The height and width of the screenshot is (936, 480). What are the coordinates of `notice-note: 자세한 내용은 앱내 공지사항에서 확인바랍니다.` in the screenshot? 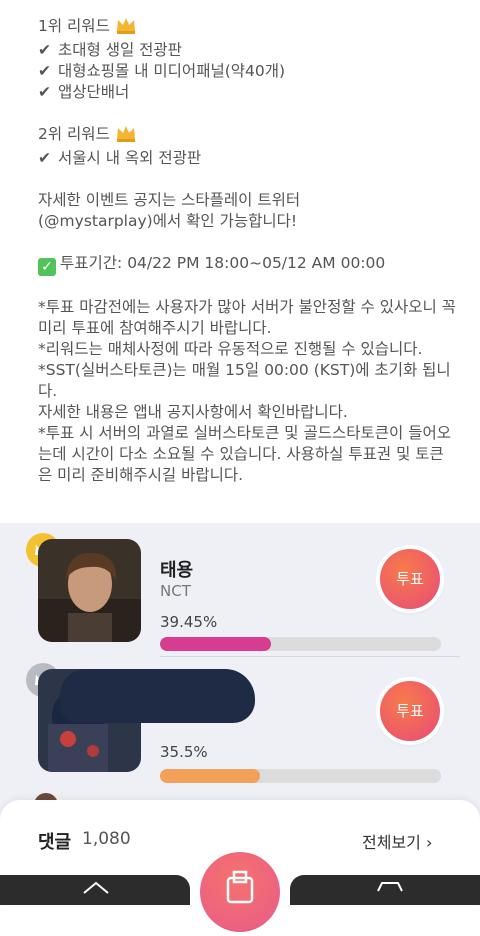 It's located at (193, 412).